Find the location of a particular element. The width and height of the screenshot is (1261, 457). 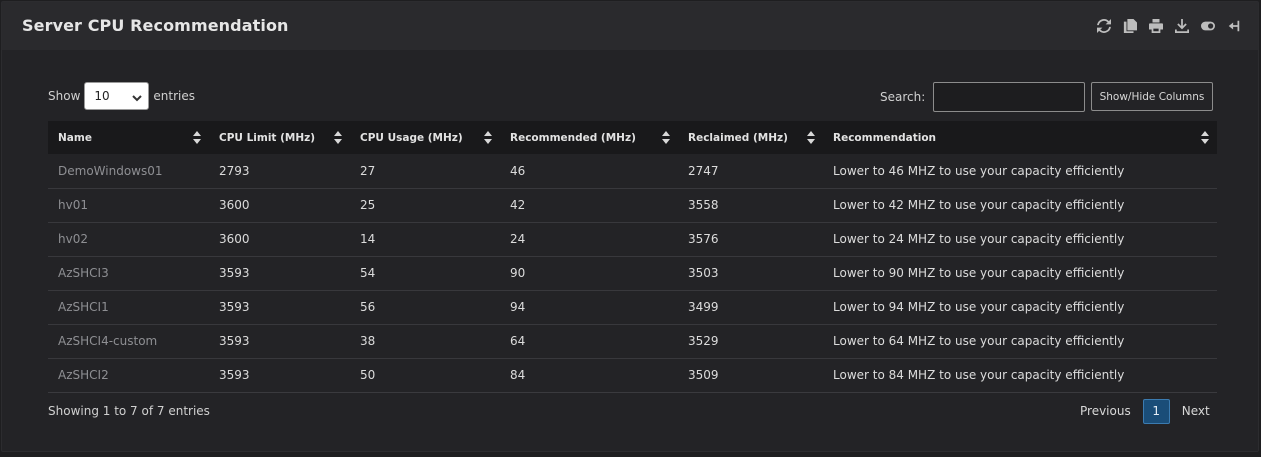

search-label: Search: is located at coordinates (903, 97).